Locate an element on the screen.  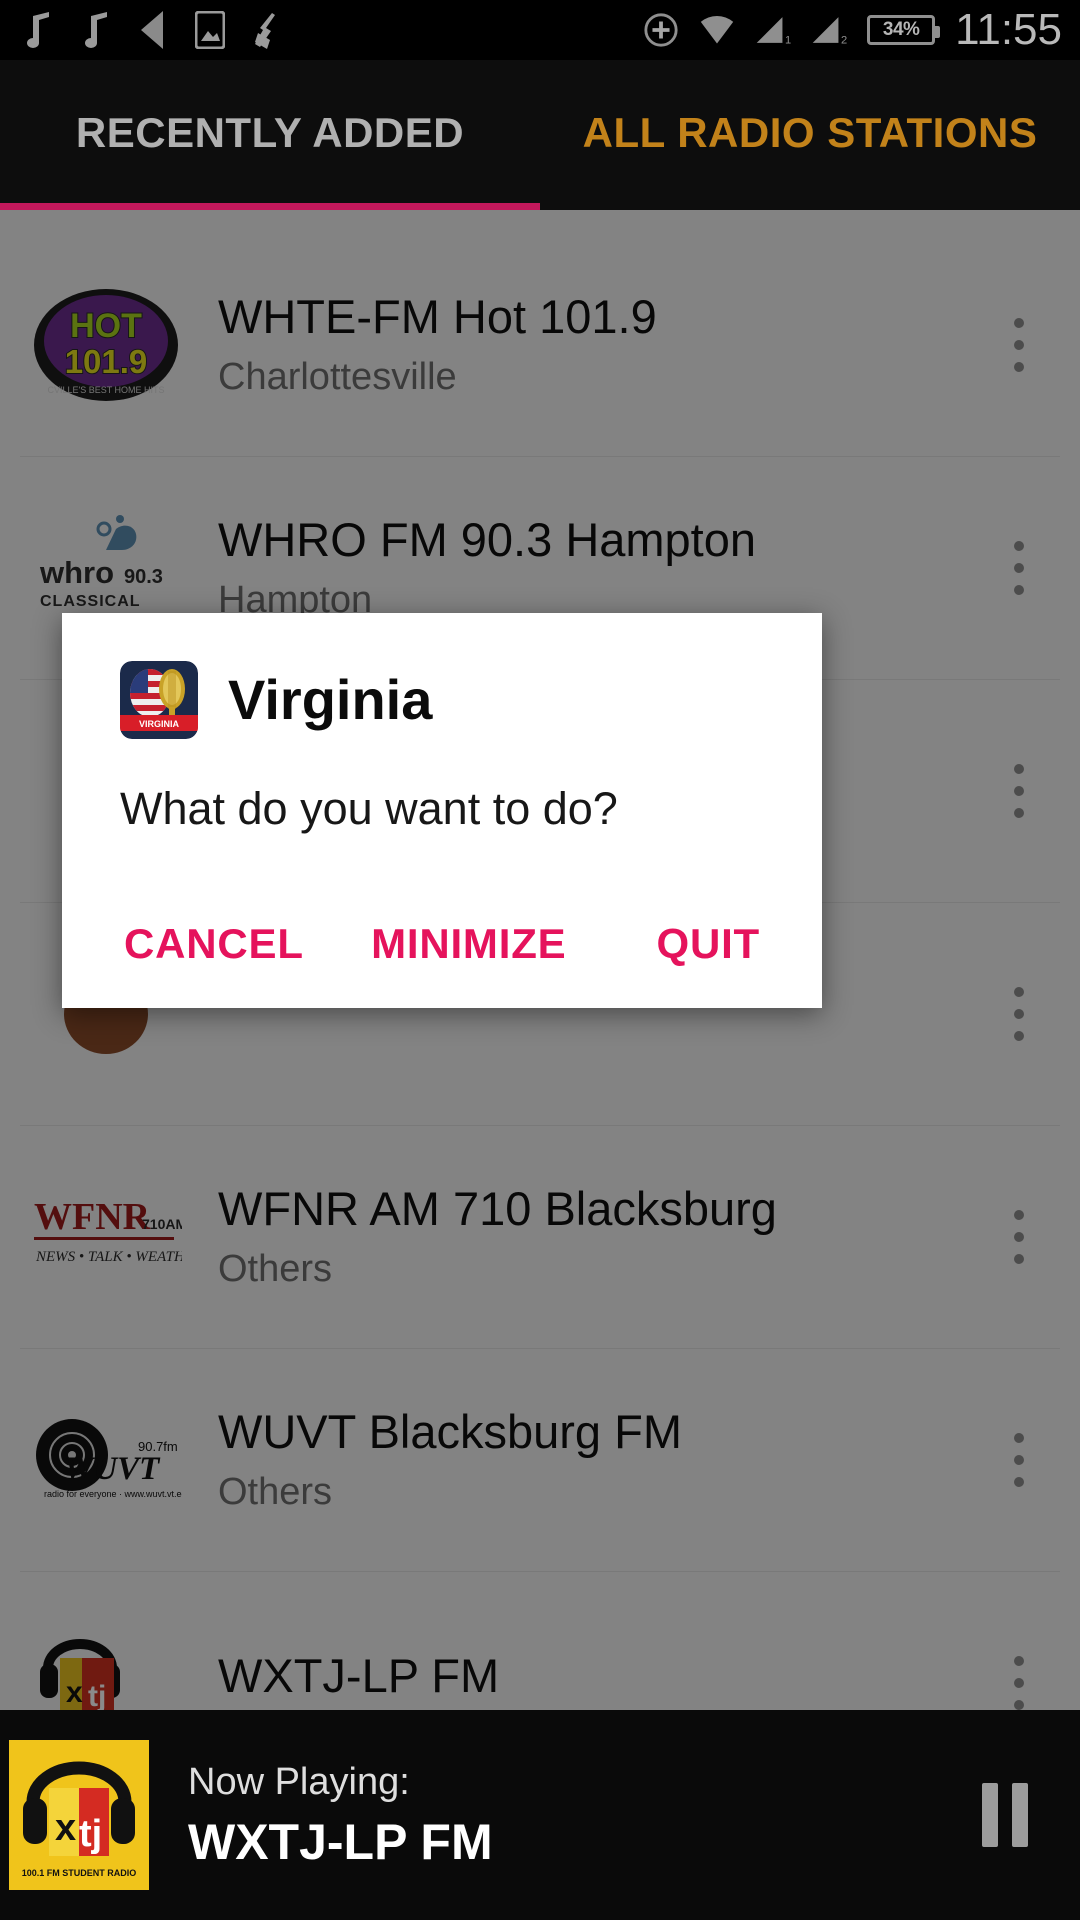
wxtj-headphones-logo-icon: x tj 100.1 FM STUDENT RADIO is located at coordinates (79, 1815).